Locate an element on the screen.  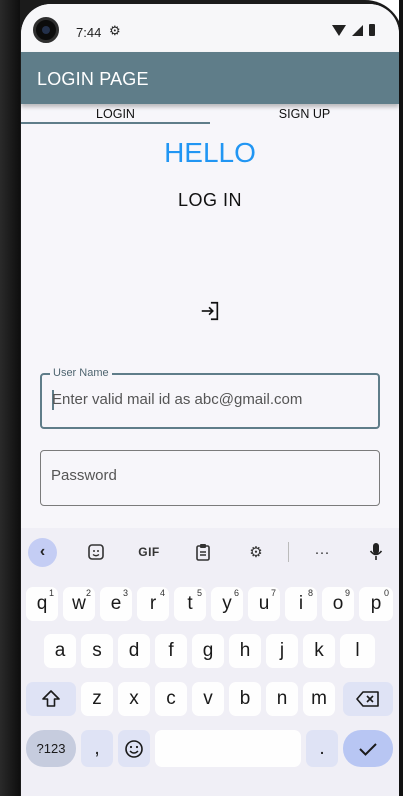
key-label: l is located at coordinates (357, 650).